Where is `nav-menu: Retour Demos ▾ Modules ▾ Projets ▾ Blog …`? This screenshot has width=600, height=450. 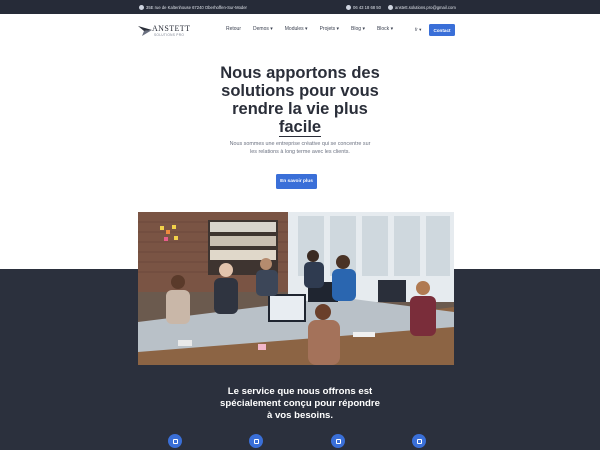 nav-menu: Retour Demos ▾ Modules ▾ Projets ▾ Blog … is located at coordinates (315, 29).